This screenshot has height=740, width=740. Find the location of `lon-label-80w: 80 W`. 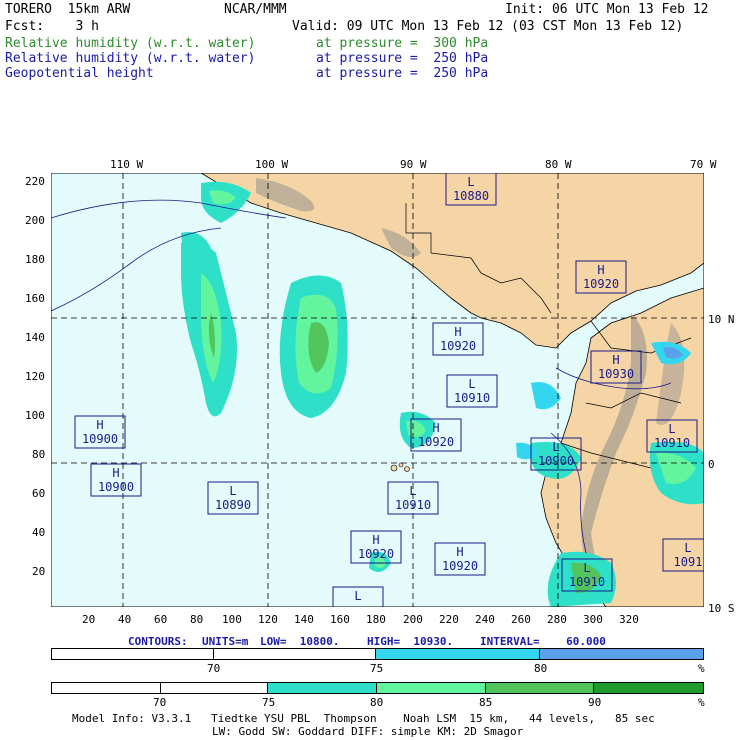

lon-label-80w: 80 W is located at coordinates (558, 164).